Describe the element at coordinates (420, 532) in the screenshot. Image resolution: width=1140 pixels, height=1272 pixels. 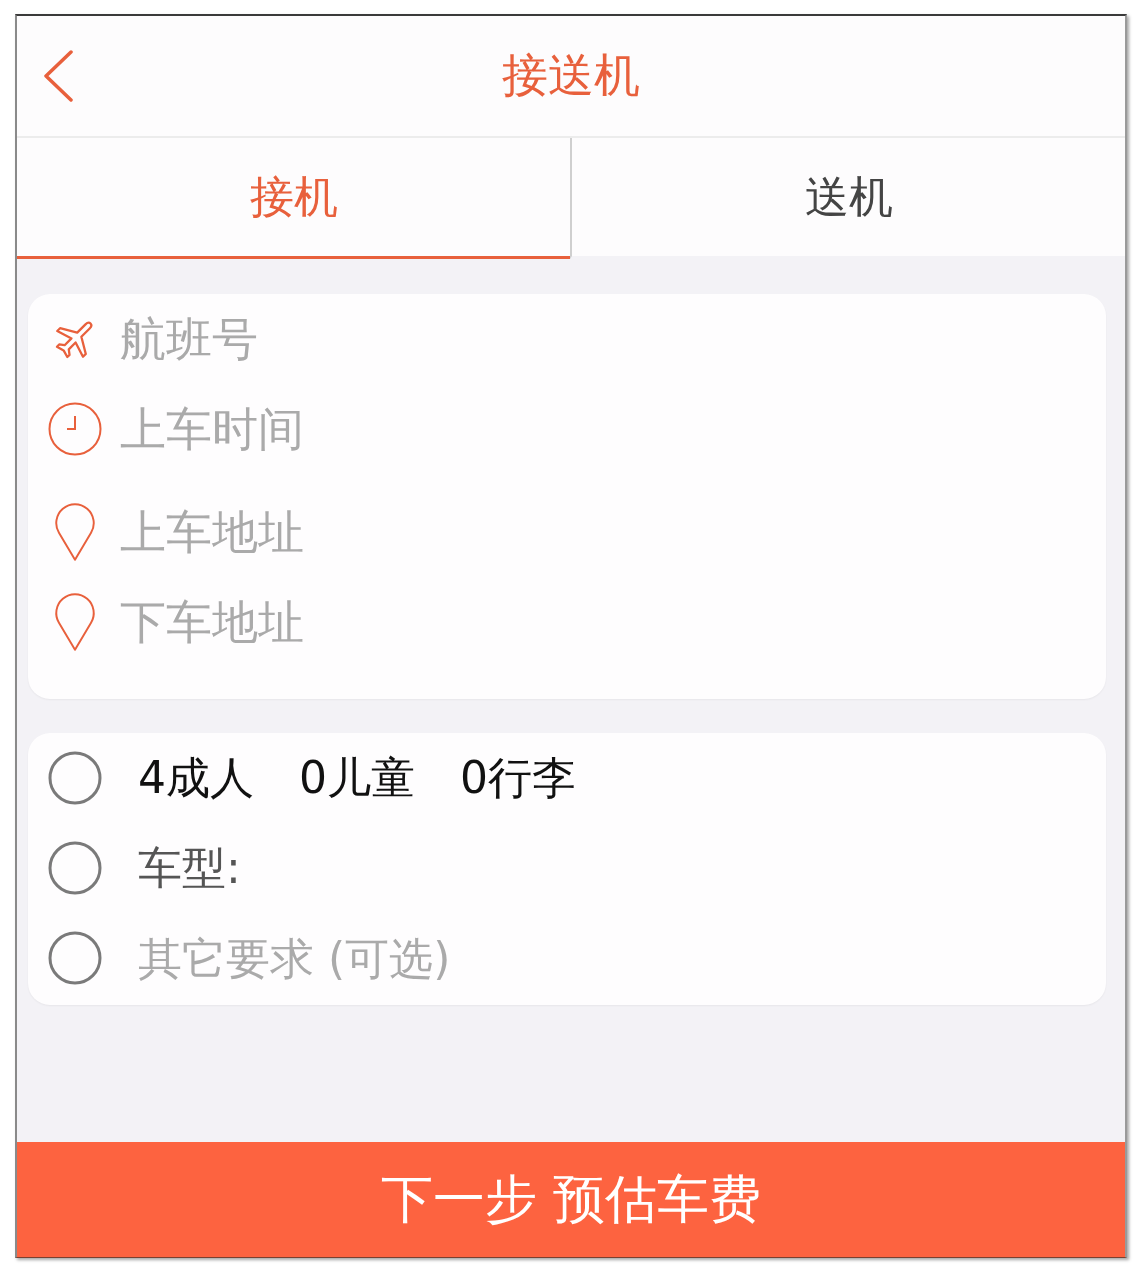
I see `input-field: 上车地址` at that location.